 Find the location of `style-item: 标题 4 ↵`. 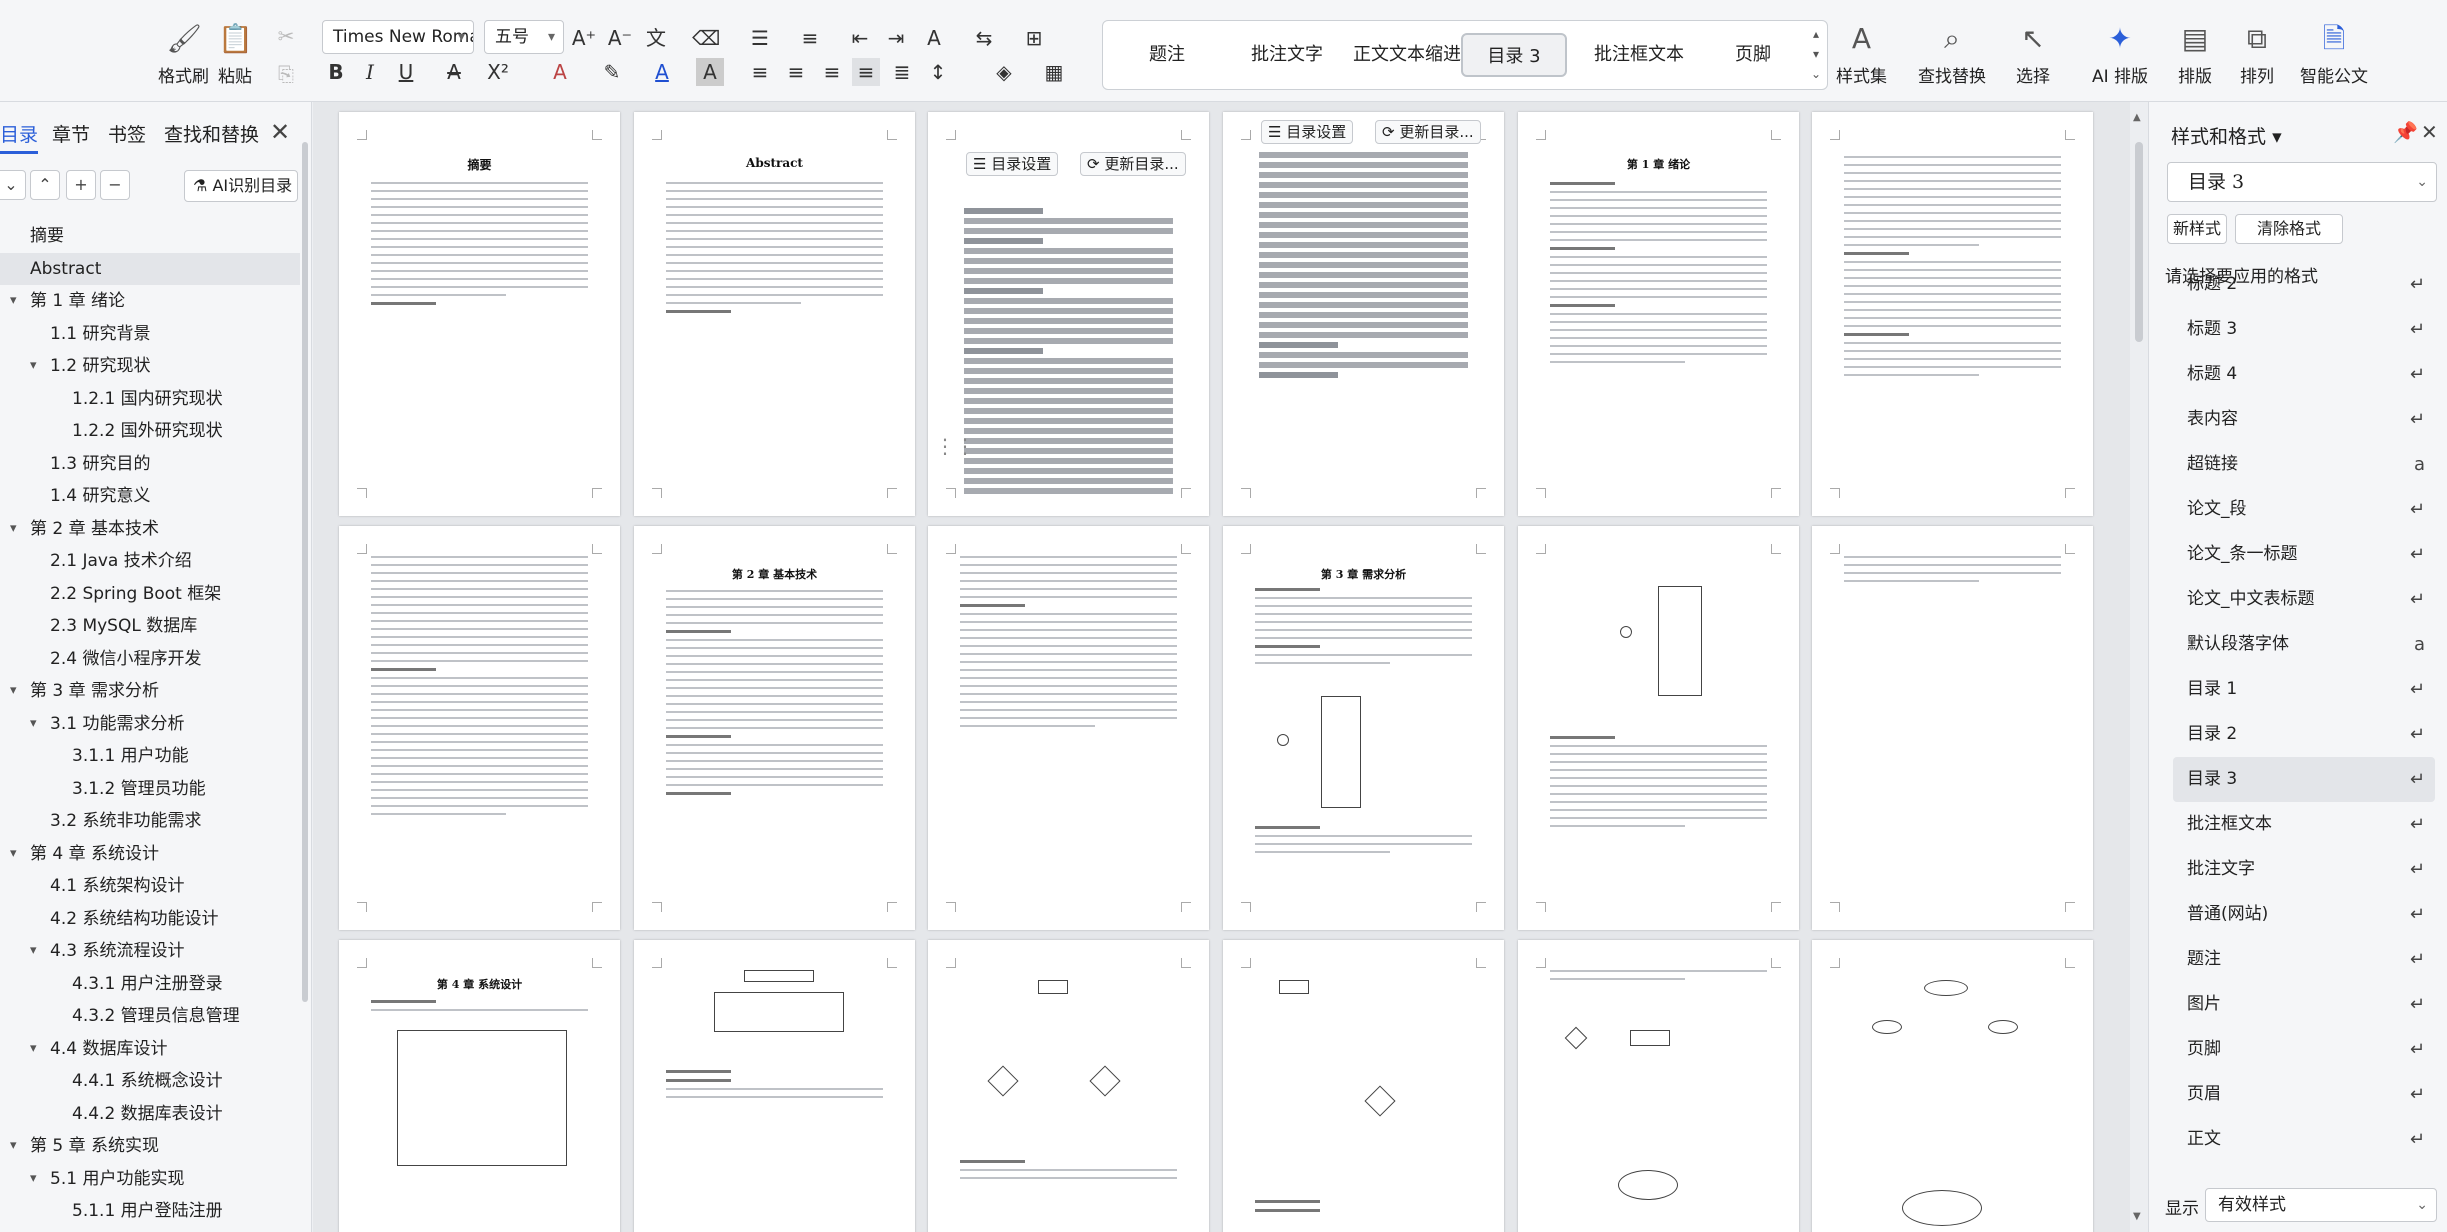

style-item: 标题 4 ↵ is located at coordinates (2304, 374).